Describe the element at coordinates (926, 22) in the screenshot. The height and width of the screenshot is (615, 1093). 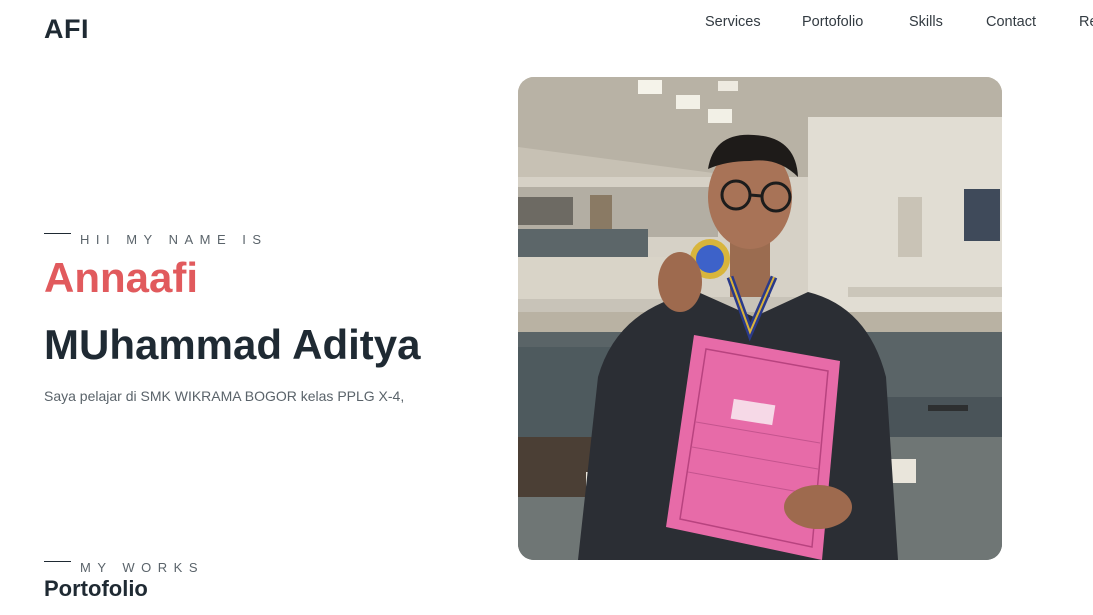
I see `nav-skills: Skills` at that location.